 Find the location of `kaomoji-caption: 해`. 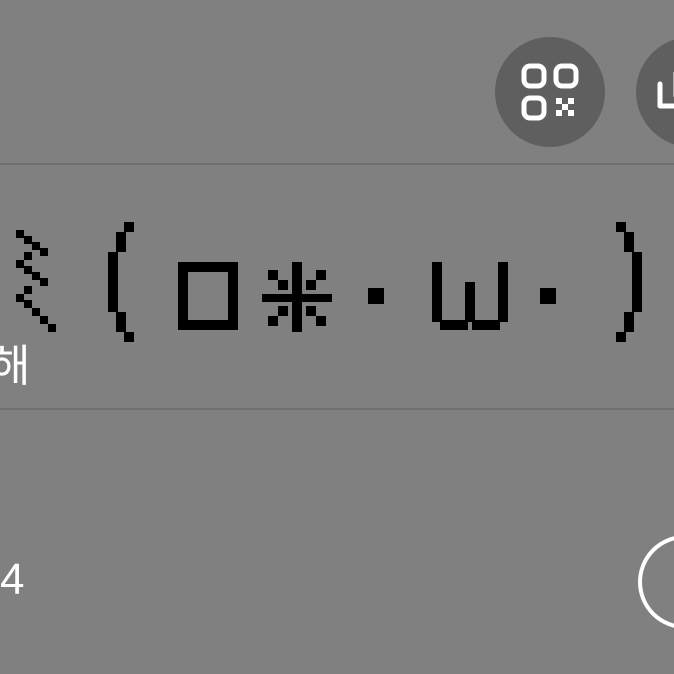

kaomoji-caption: 해 is located at coordinates (15, 366).